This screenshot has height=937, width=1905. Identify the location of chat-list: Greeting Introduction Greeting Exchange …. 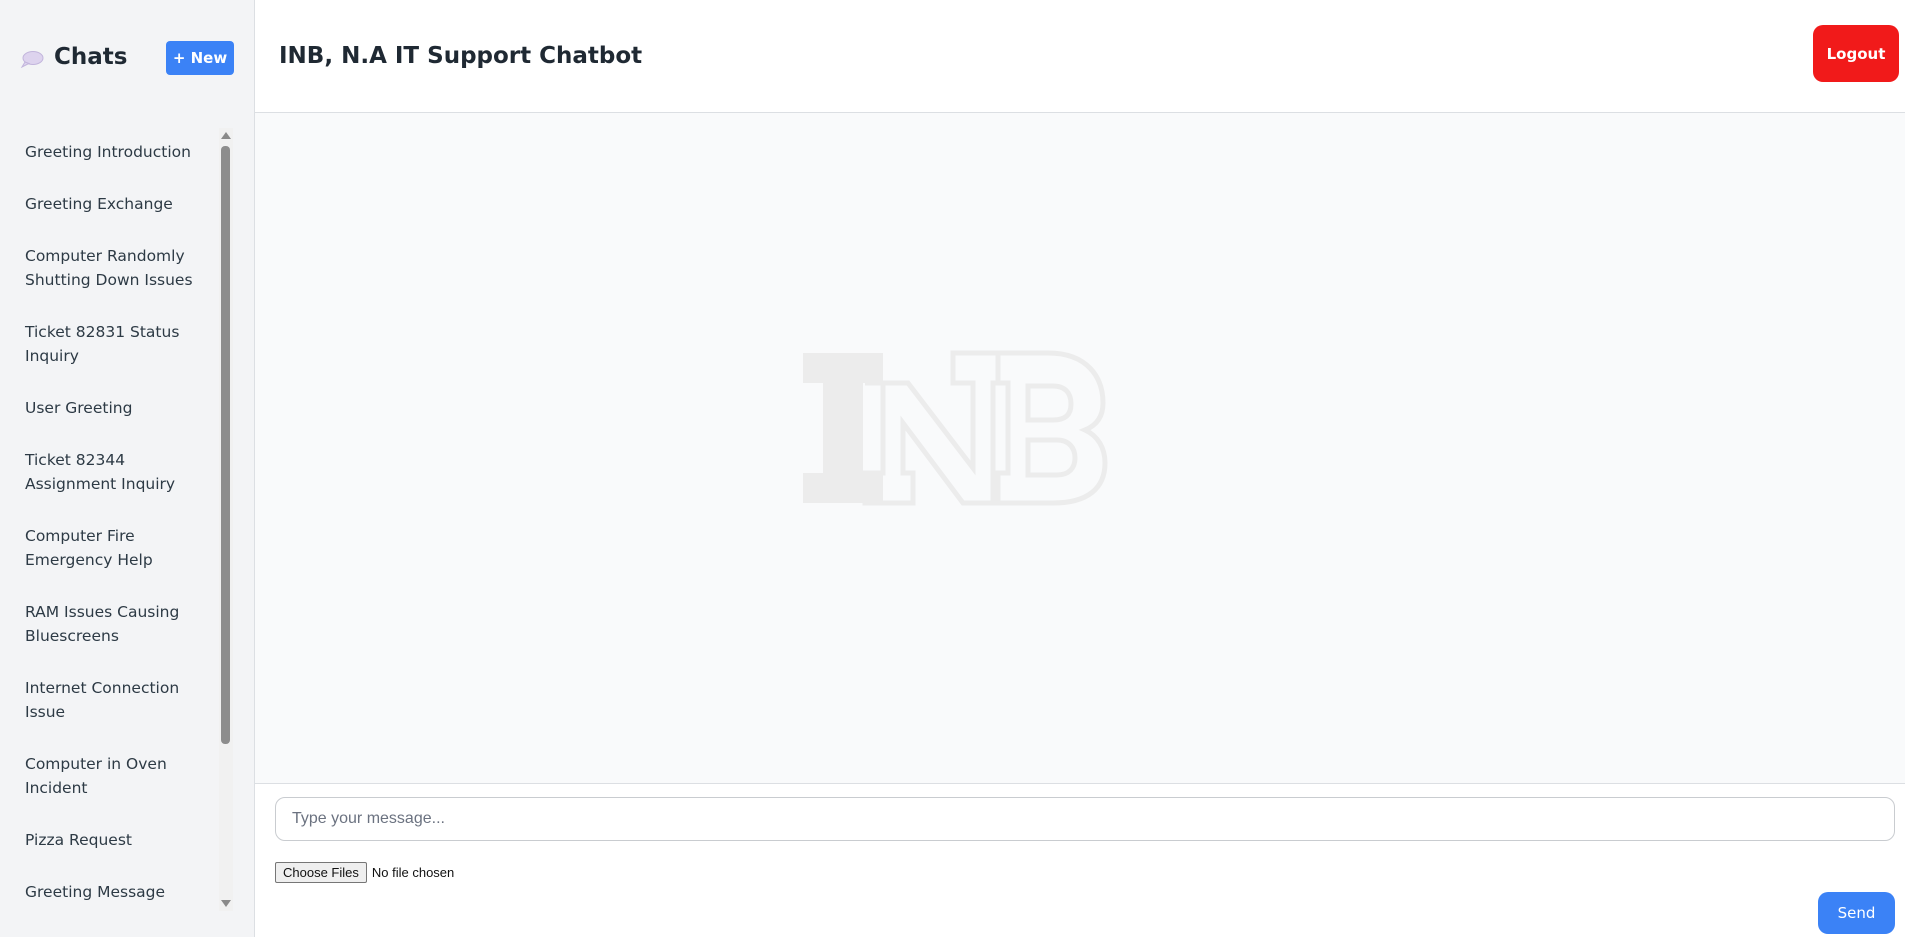
(109, 518).